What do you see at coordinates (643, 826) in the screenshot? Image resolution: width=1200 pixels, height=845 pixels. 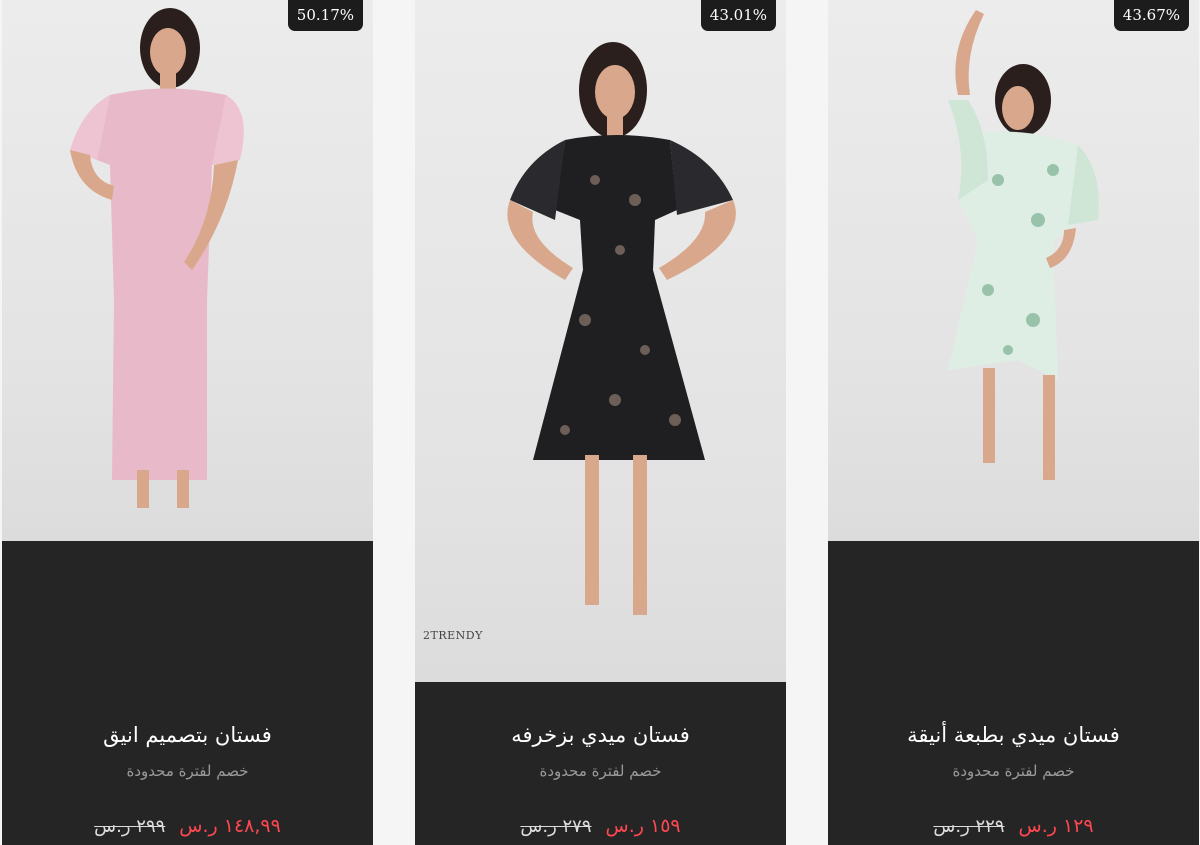 I see `sale-price: ١٥٩ ر.س` at bounding box center [643, 826].